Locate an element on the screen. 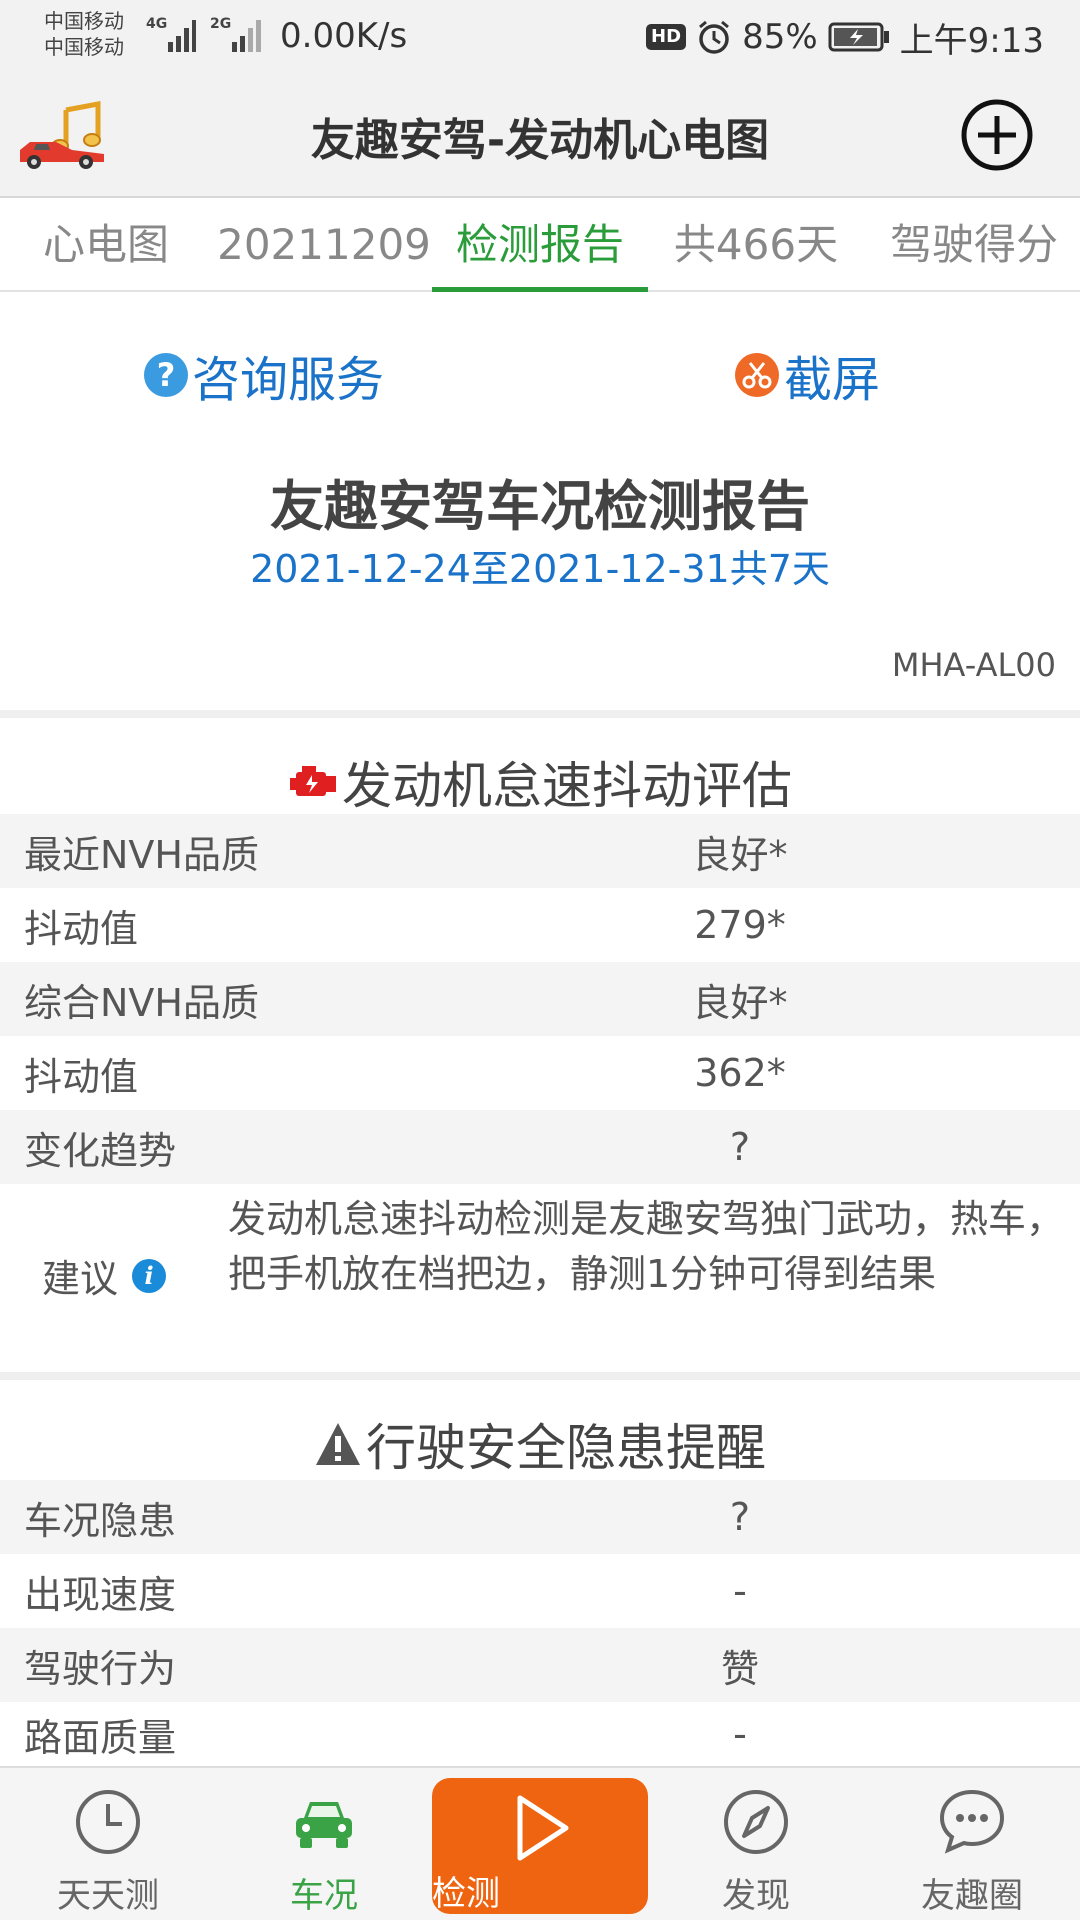 The height and width of the screenshot is (1920, 1080). alarm-icon is located at coordinates (714, 37).